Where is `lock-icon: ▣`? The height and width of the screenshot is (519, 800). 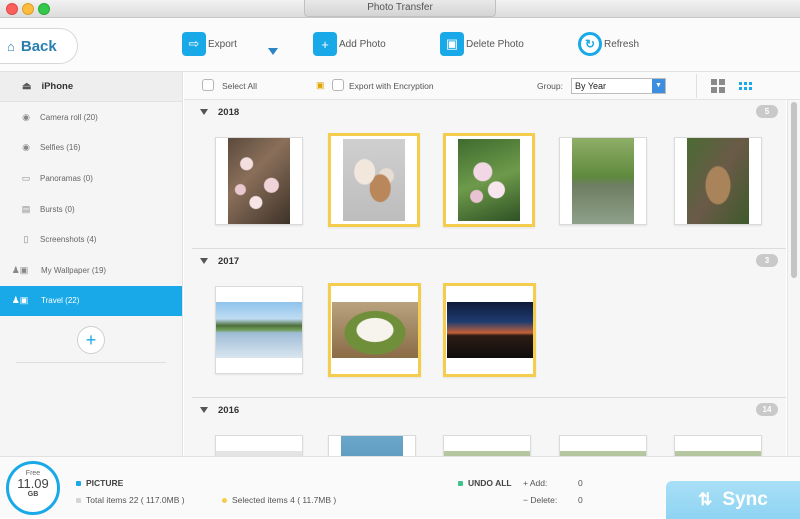 lock-icon: ▣ is located at coordinates (320, 85).